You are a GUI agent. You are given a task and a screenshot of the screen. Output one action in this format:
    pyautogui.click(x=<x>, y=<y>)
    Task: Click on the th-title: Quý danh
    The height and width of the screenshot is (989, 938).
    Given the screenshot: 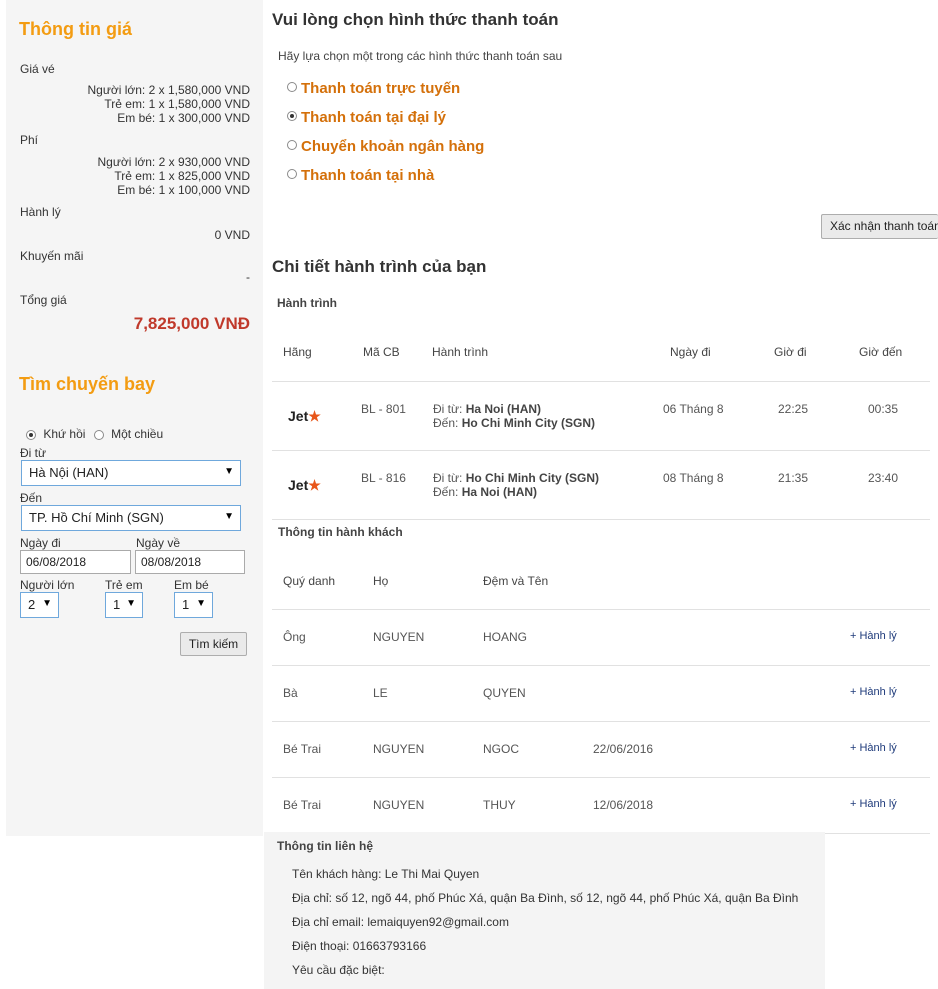 What is the action you would take?
    pyautogui.click(x=309, y=581)
    